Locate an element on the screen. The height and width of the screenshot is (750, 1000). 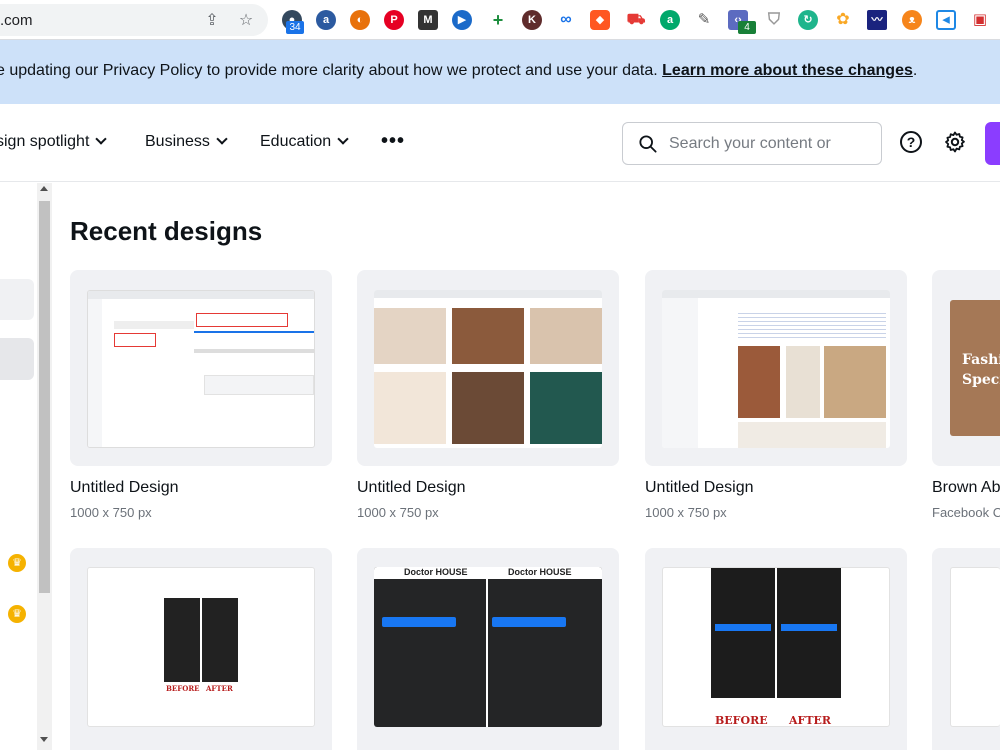
sidebar-item-active is located at coordinates (17, 359).